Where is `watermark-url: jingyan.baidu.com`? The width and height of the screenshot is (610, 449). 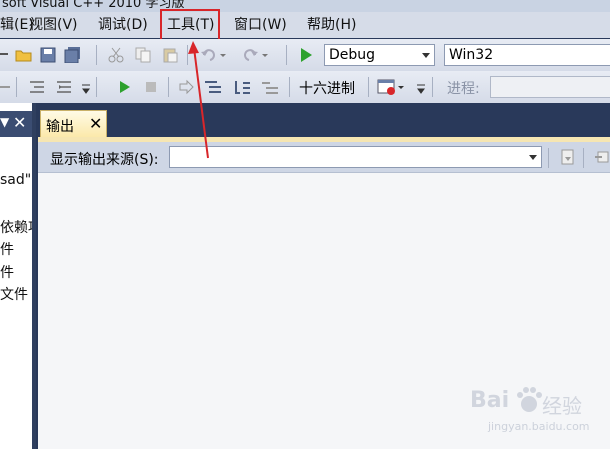 watermark-url: jingyan.baidu.com is located at coordinates (539, 426).